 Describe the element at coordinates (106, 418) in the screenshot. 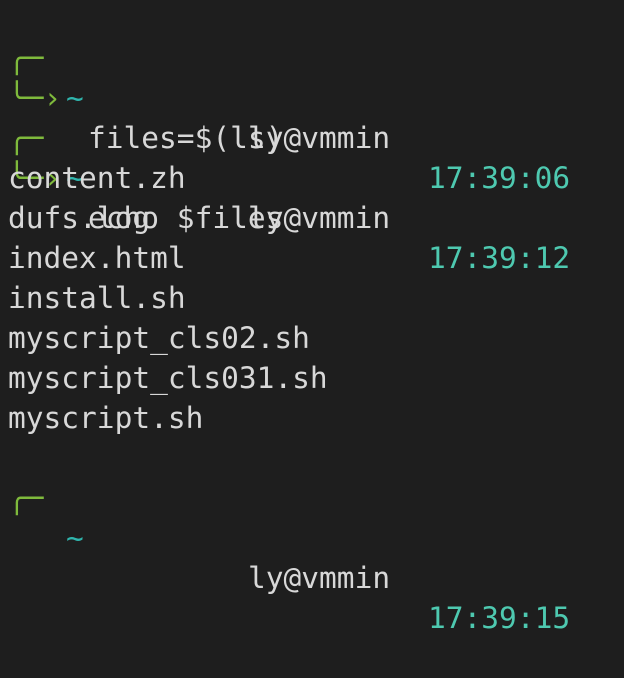

I see `output-line: myscript.sh` at that location.